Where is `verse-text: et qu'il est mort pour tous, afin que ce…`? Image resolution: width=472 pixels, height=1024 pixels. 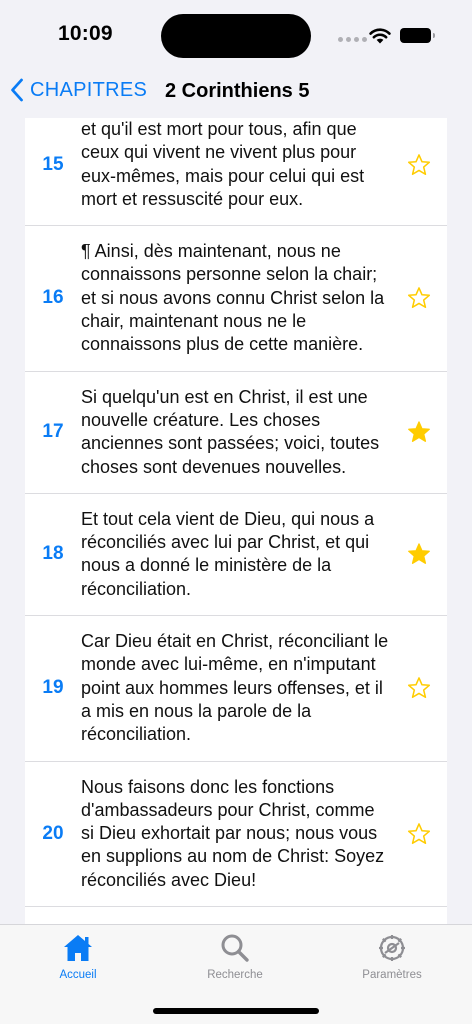 verse-text: et qu'il est mort pour tous, afin que ce… is located at coordinates (223, 164).